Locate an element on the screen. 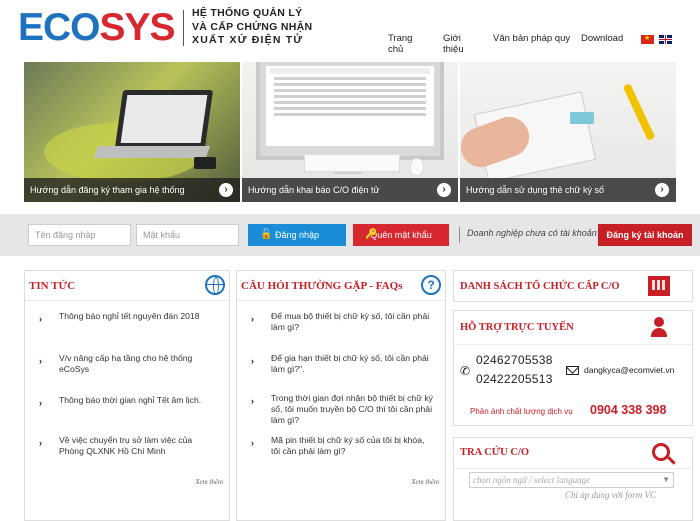  phone-icon: ✆ is located at coordinates (465, 371).